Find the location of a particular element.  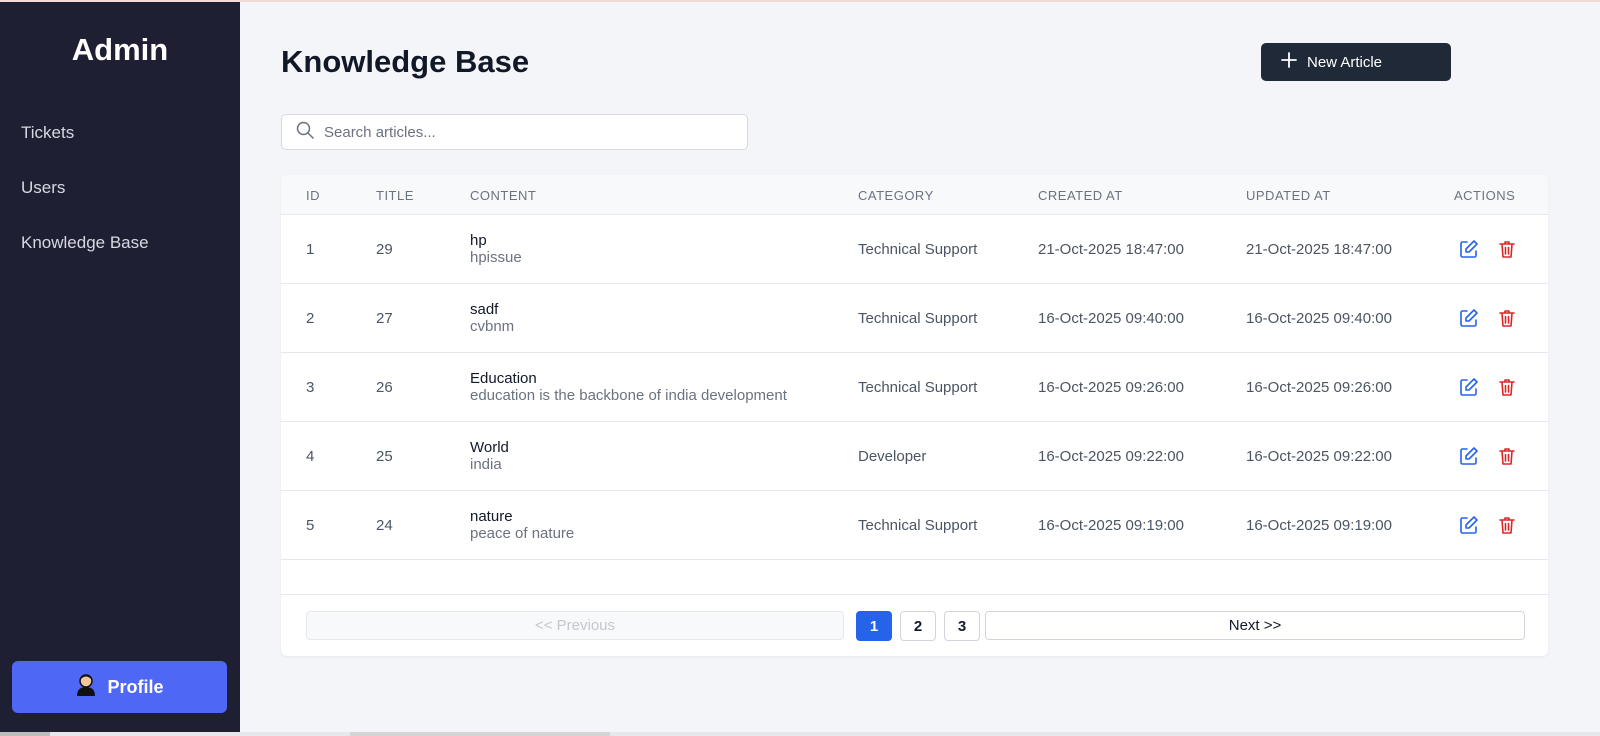

cell-content-title: hp is located at coordinates (478, 240).